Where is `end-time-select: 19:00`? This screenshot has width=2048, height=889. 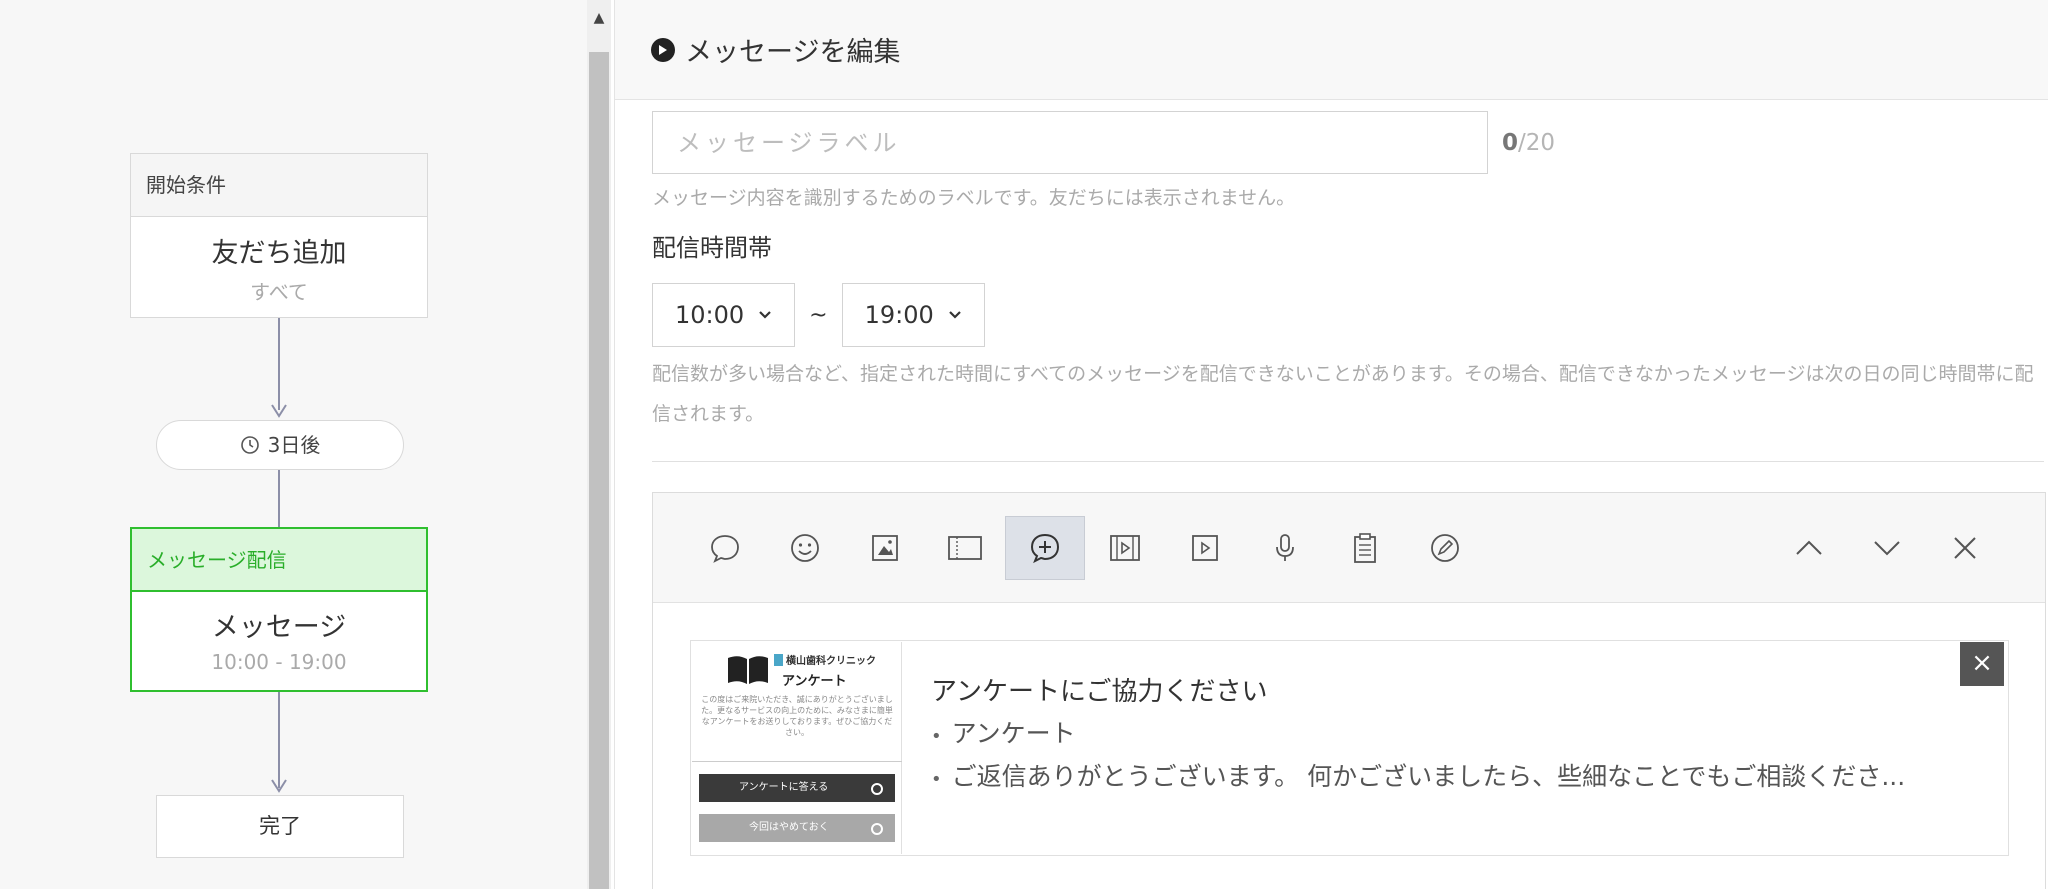
end-time-select: 19:00 is located at coordinates (913, 315).